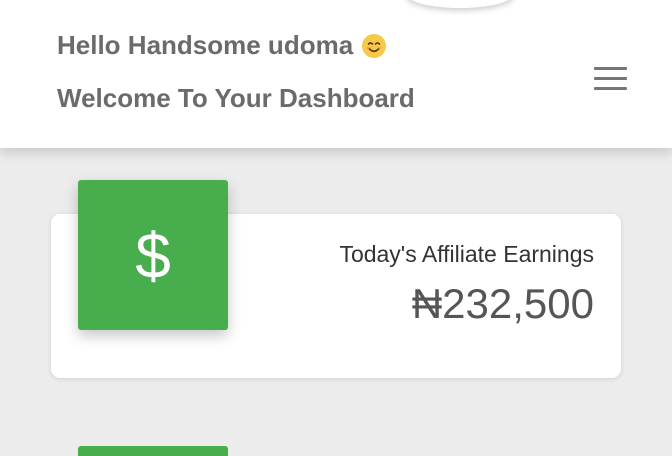  I want to click on menu-bar-middle, so click(610, 78).